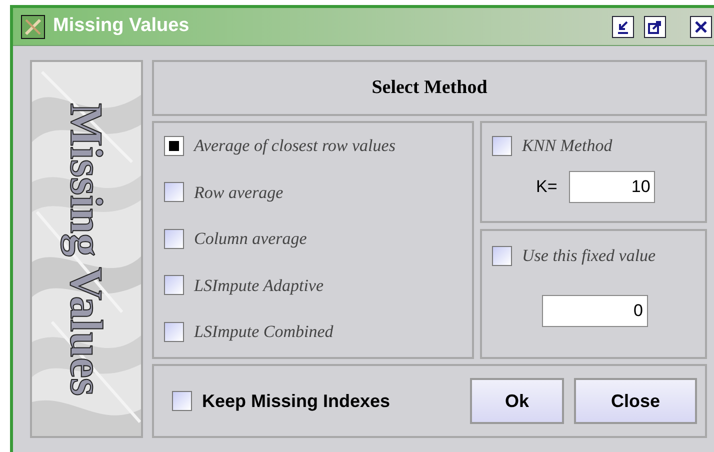 This screenshot has width=714, height=452. What do you see at coordinates (121, 26) in the screenshot?
I see `window-title: Missing Values` at bounding box center [121, 26].